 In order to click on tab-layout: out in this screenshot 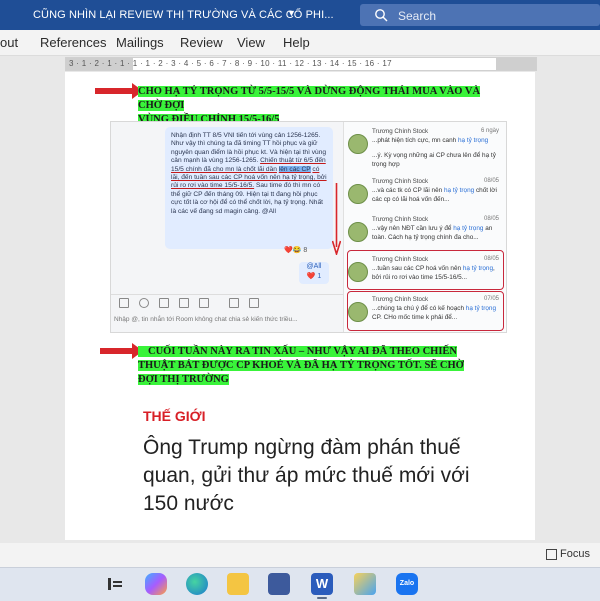, I will do `click(9, 42)`.